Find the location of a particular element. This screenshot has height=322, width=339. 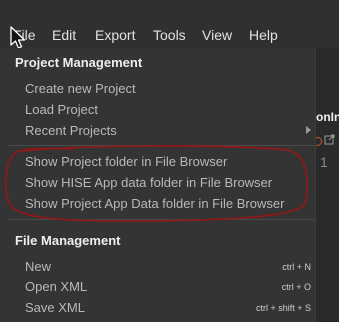

submenu-arrow-icon is located at coordinates (308, 130).